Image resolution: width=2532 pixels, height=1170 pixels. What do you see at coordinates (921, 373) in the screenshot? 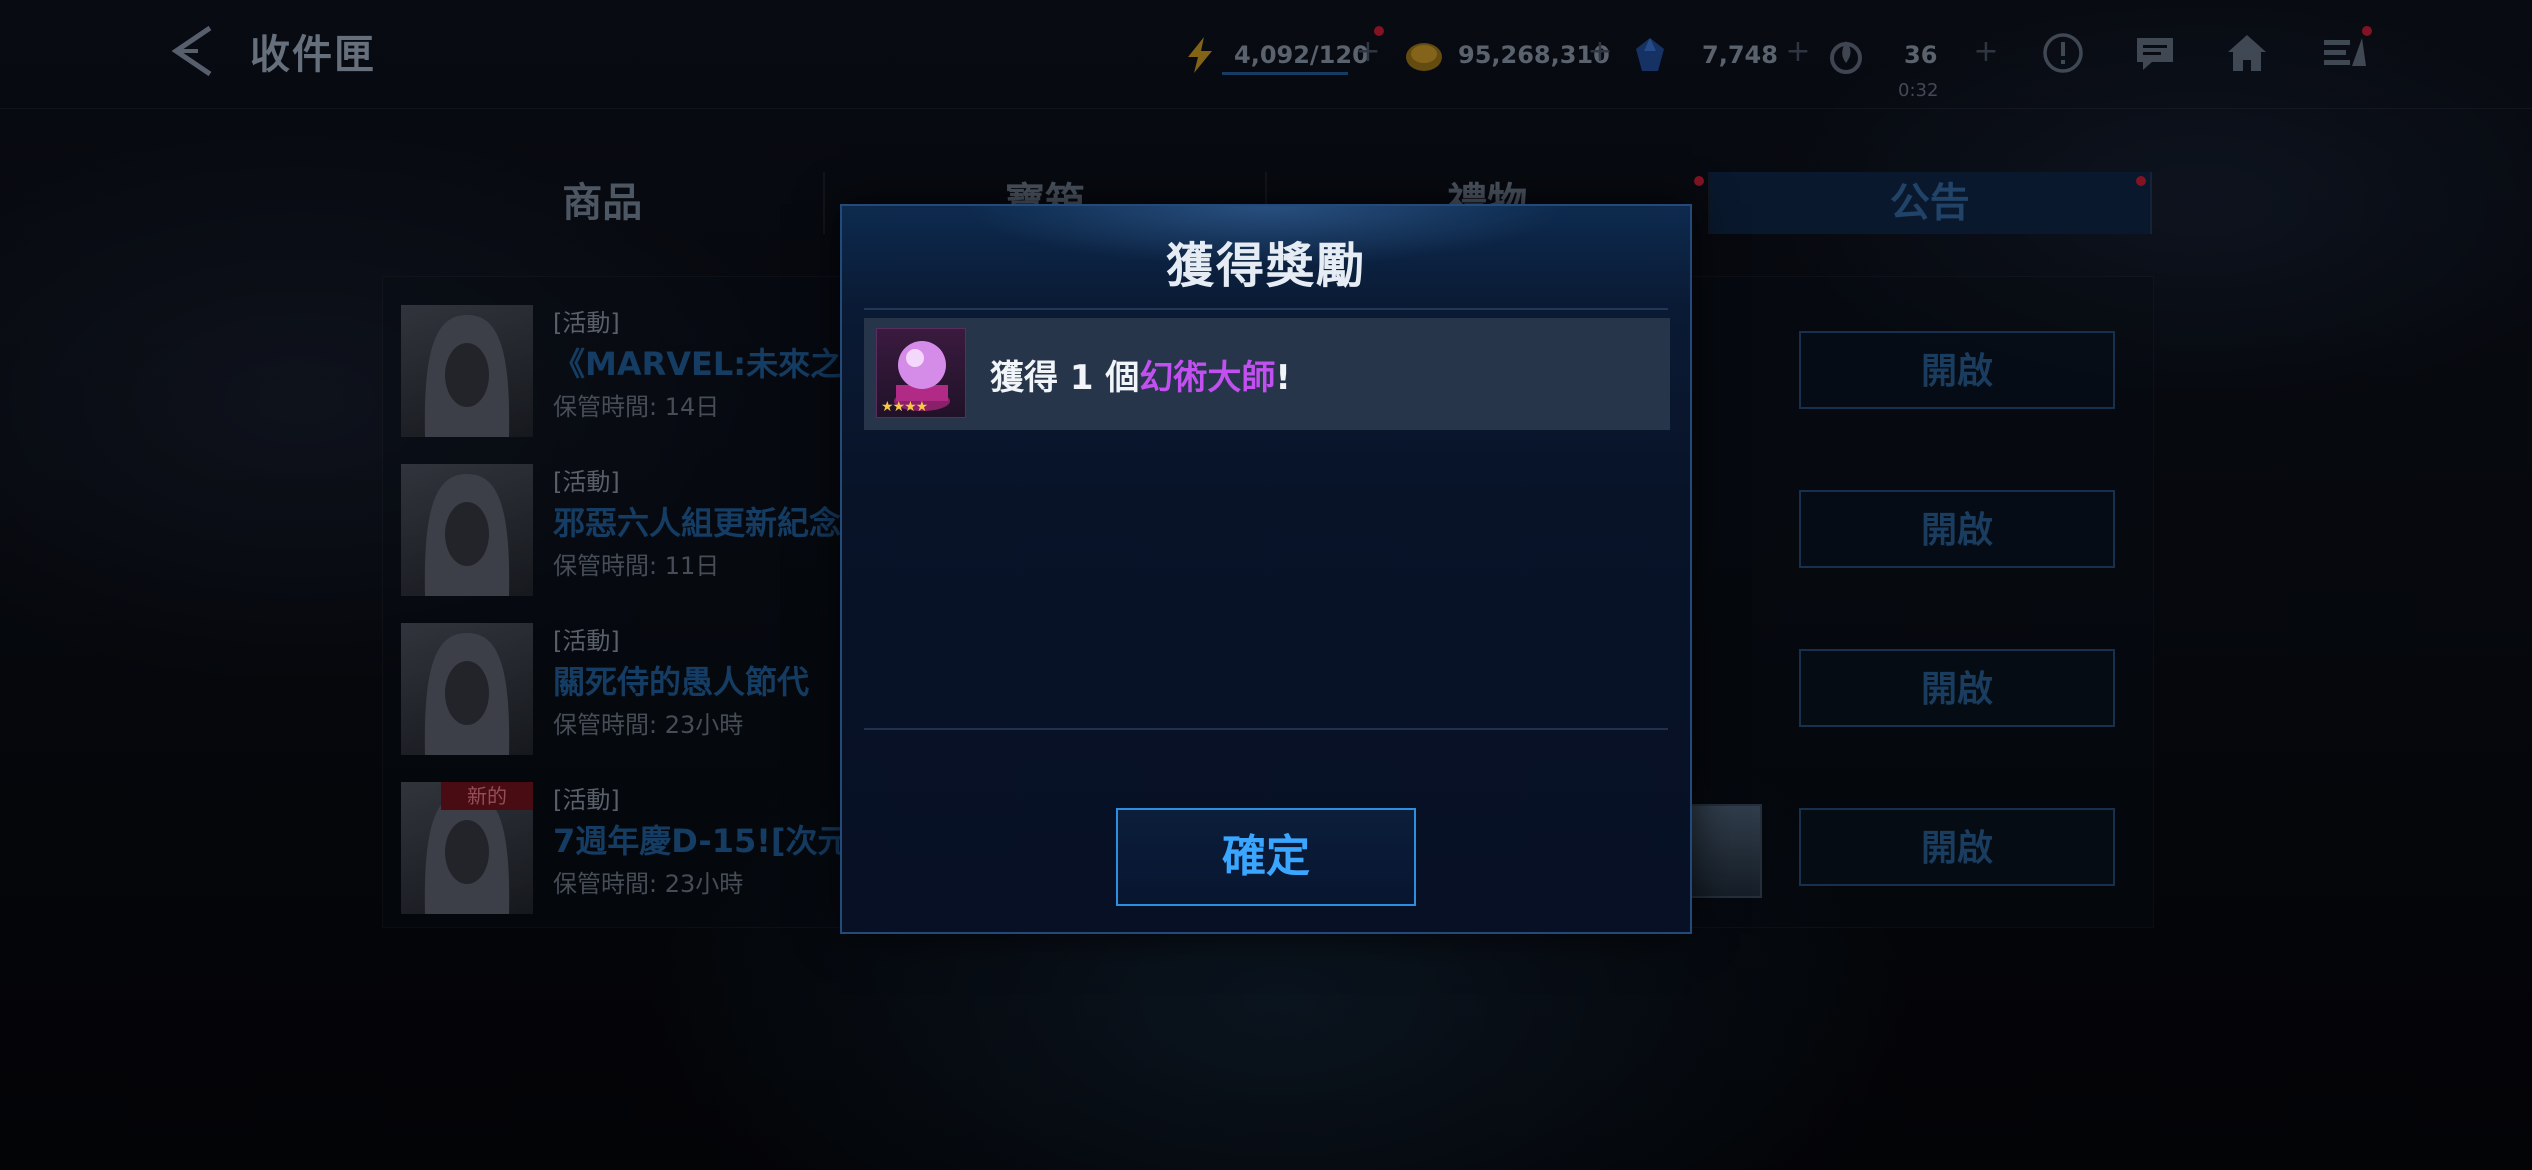
I see `crystal-ball-icon: ★★★★` at bounding box center [921, 373].